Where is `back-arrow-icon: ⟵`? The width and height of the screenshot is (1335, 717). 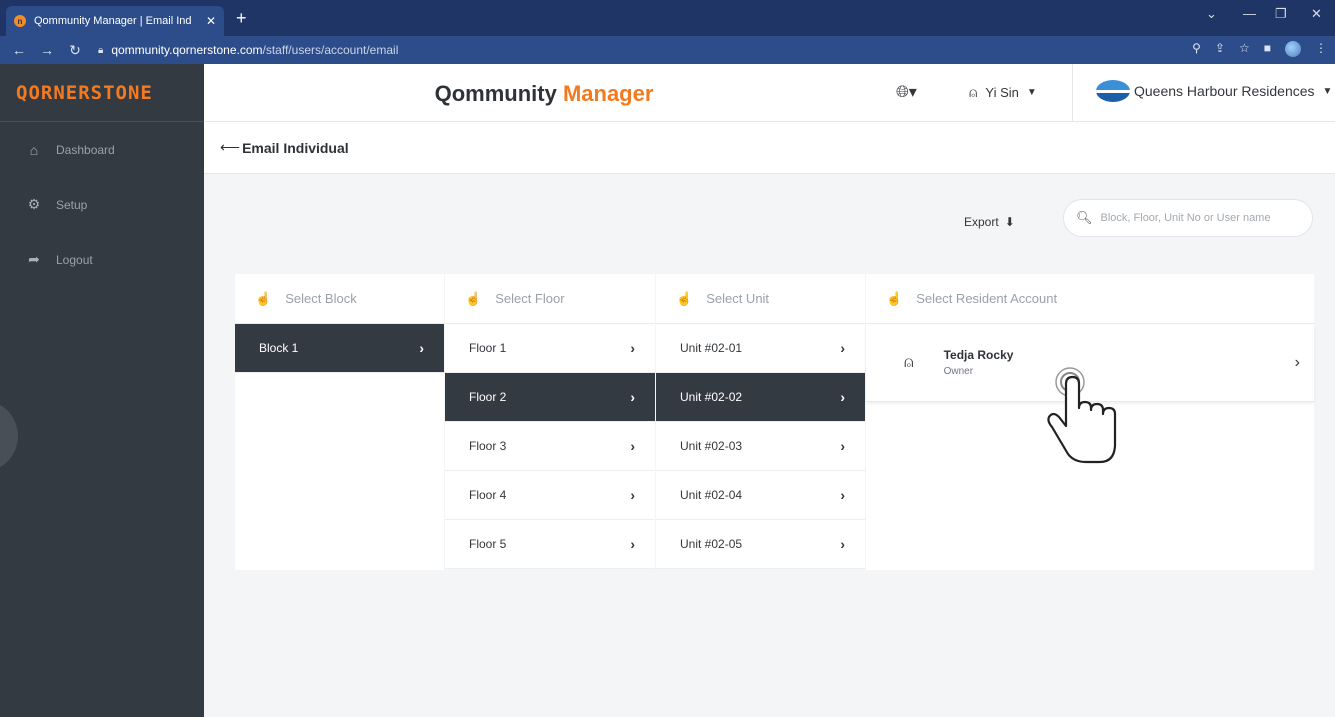
back-arrow-icon: ⟵ is located at coordinates (230, 147).